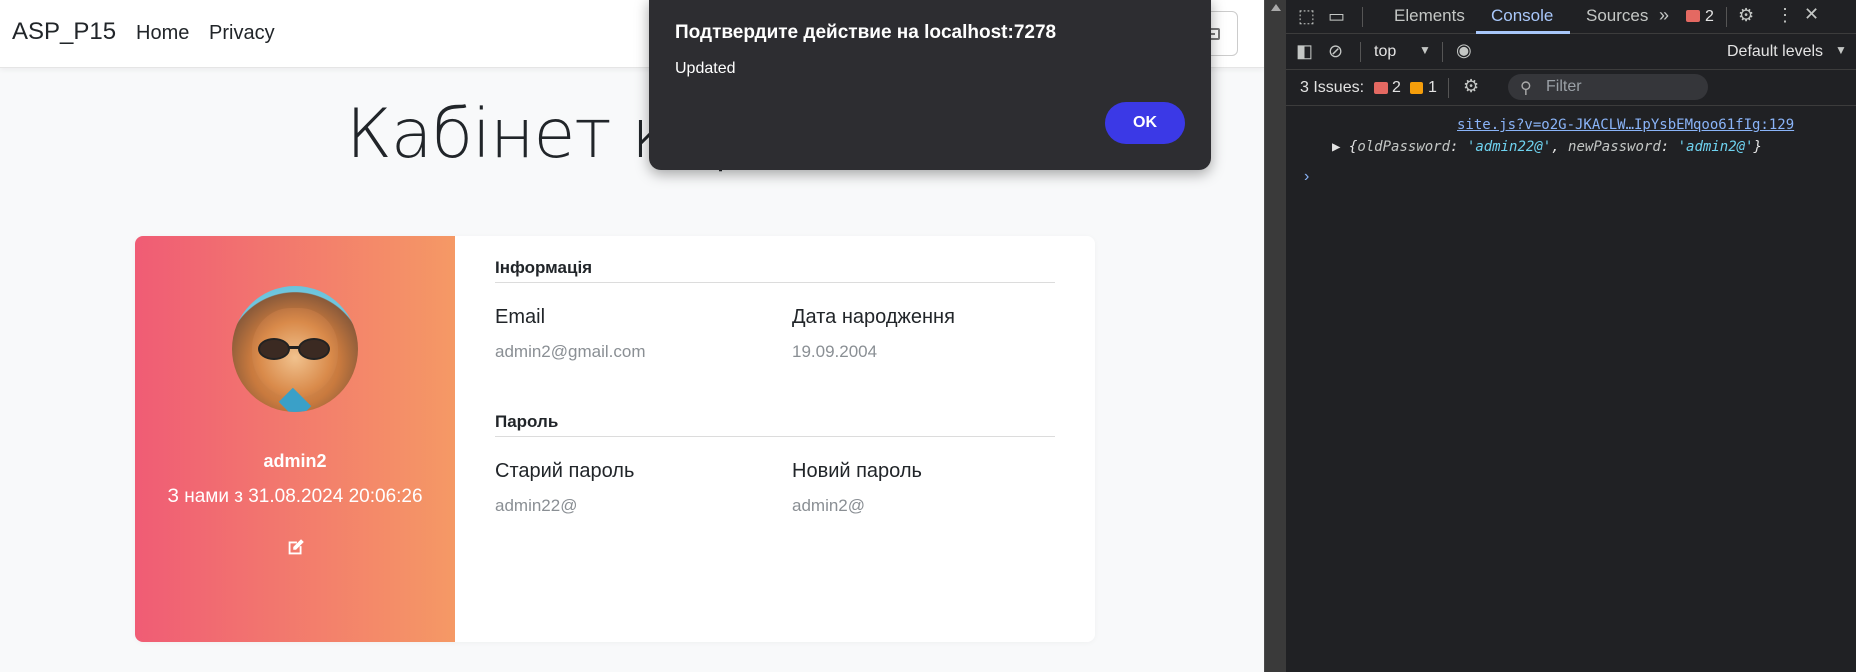  What do you see at coordinates (1416, 88) in the screenshot?
I see `issues-warning-icon` at bounding box center [1416, 88].